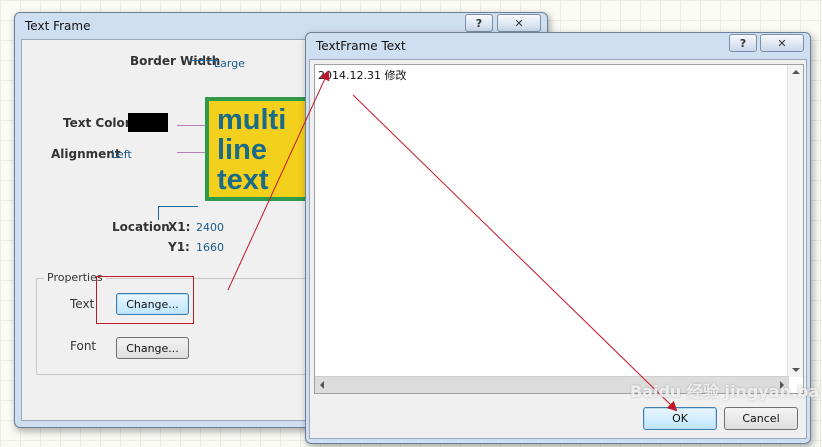  Describe the element at coordinates (725, 391) in the screenshot. I see `watermark: Baidu 经验 jingyan.baidu.com` at that location.